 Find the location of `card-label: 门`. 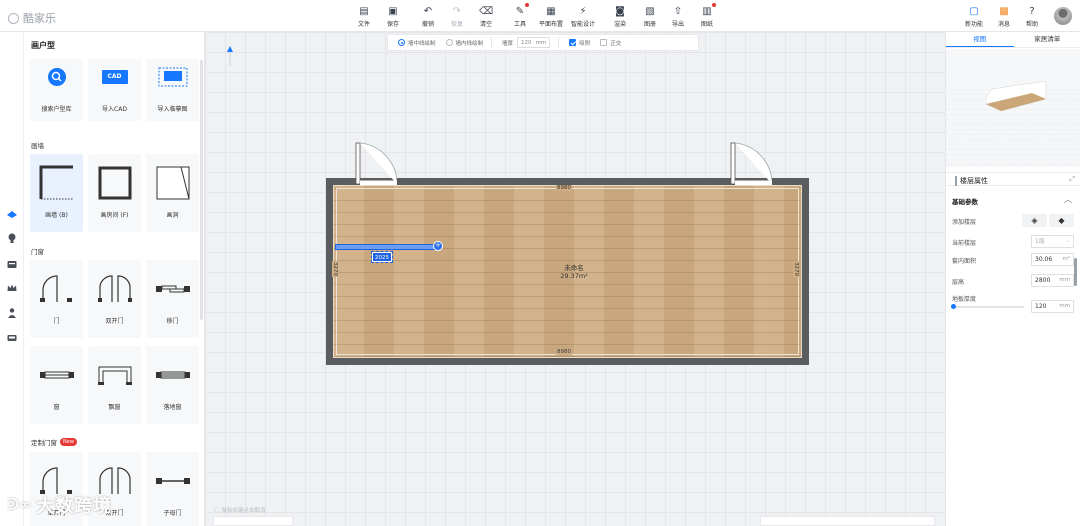

card-label: 门 is located at coordinates (56, 321).